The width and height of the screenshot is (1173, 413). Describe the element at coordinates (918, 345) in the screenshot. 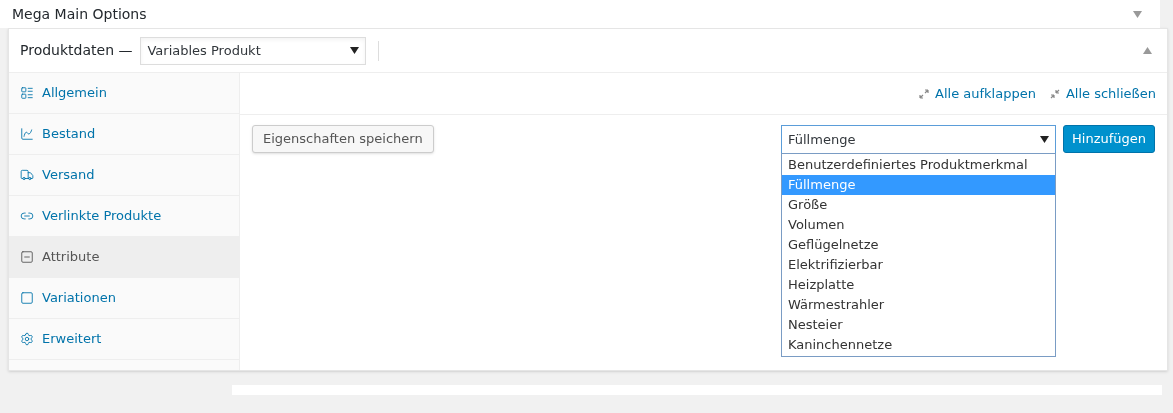

I see `dropdown-option: Kaninchennetze` at that location.